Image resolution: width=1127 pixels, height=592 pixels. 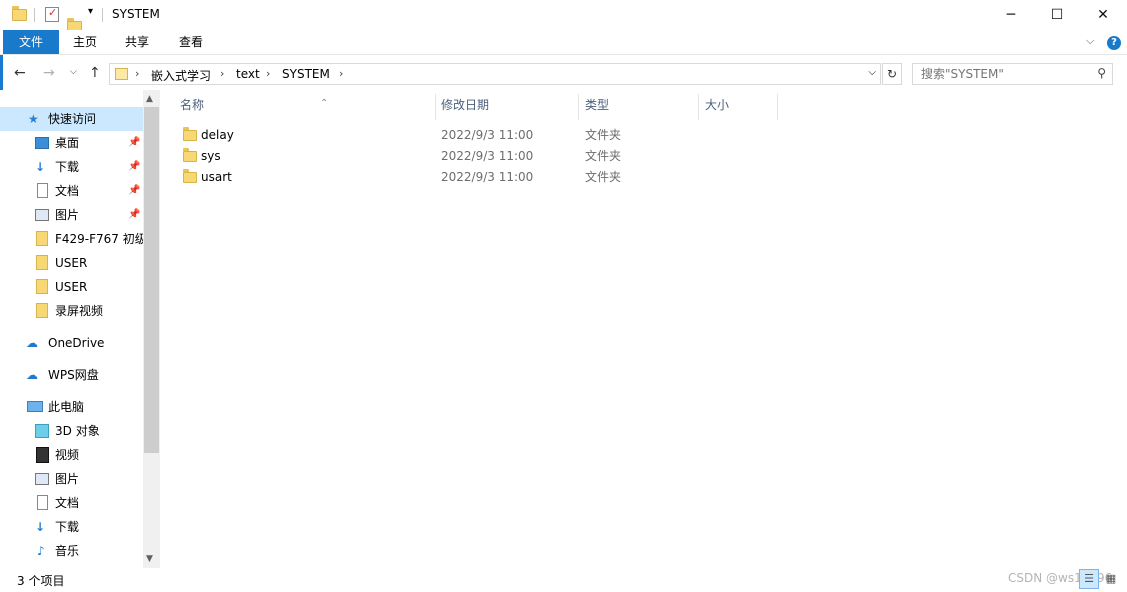 I want to click on breadcrumb-item: 嵌入式学习, so click(x=181, y=75).